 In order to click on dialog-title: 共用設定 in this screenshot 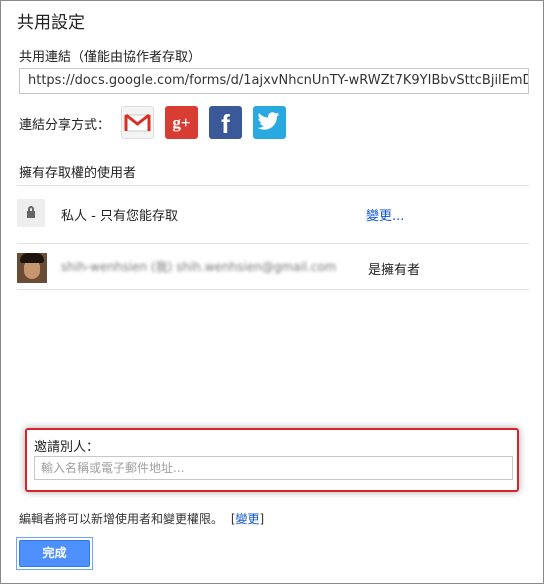, I will do `click(51, 23)`.